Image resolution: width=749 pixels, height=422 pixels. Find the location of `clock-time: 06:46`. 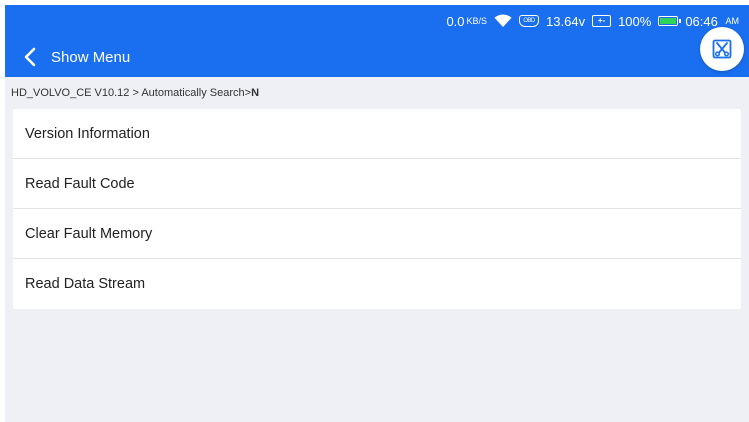

clock-time: 06:46 is located at coordinates (701, 21).